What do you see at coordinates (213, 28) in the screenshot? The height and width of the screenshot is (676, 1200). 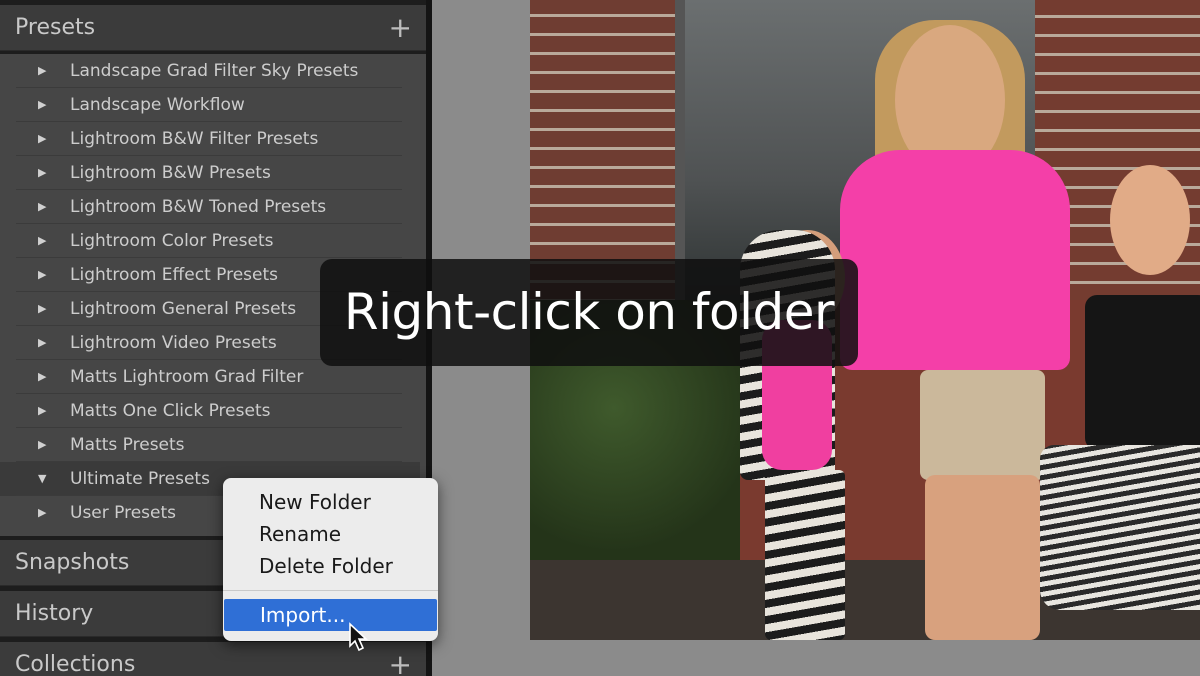 I see `presets-panel-header: Presets +` at bounding box center [213, 28].